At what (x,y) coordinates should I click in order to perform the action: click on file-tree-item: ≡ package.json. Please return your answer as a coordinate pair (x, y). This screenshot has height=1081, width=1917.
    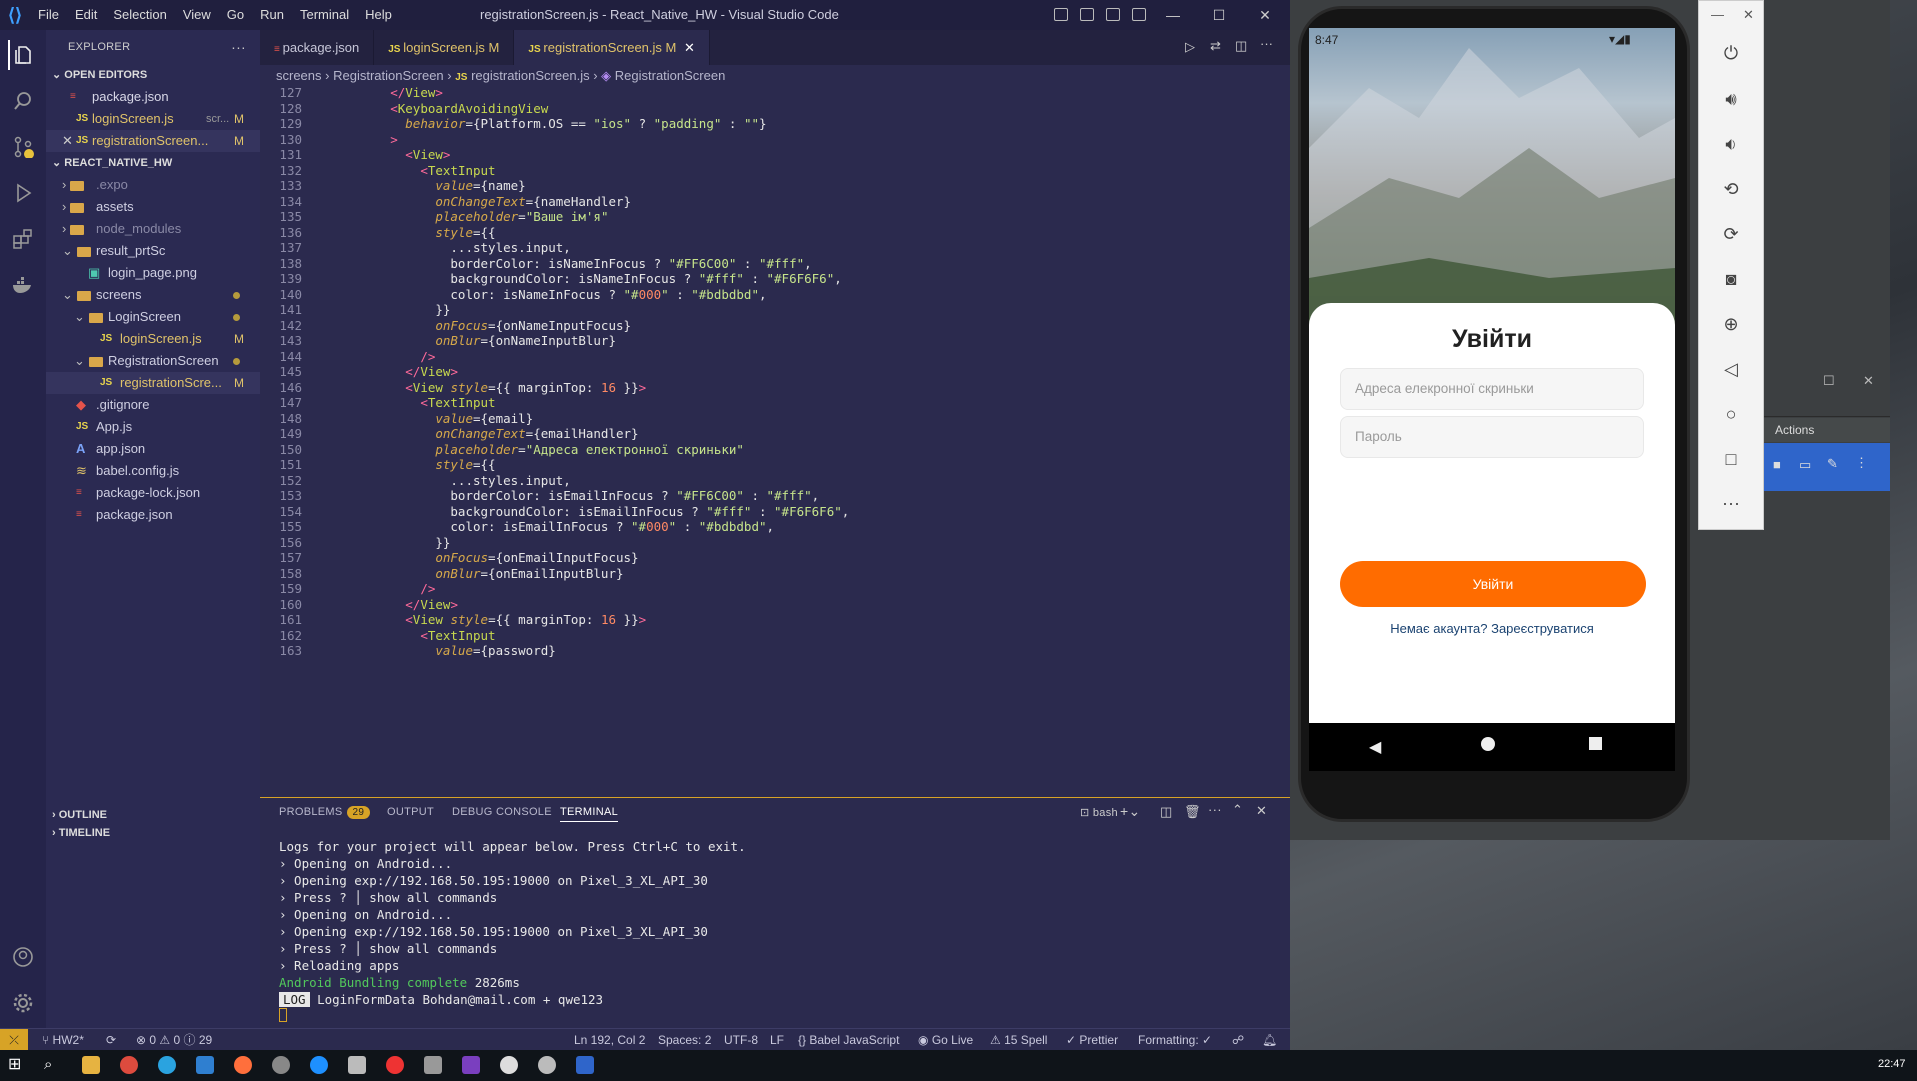
    Looking at the image, I should click on (153, 515).